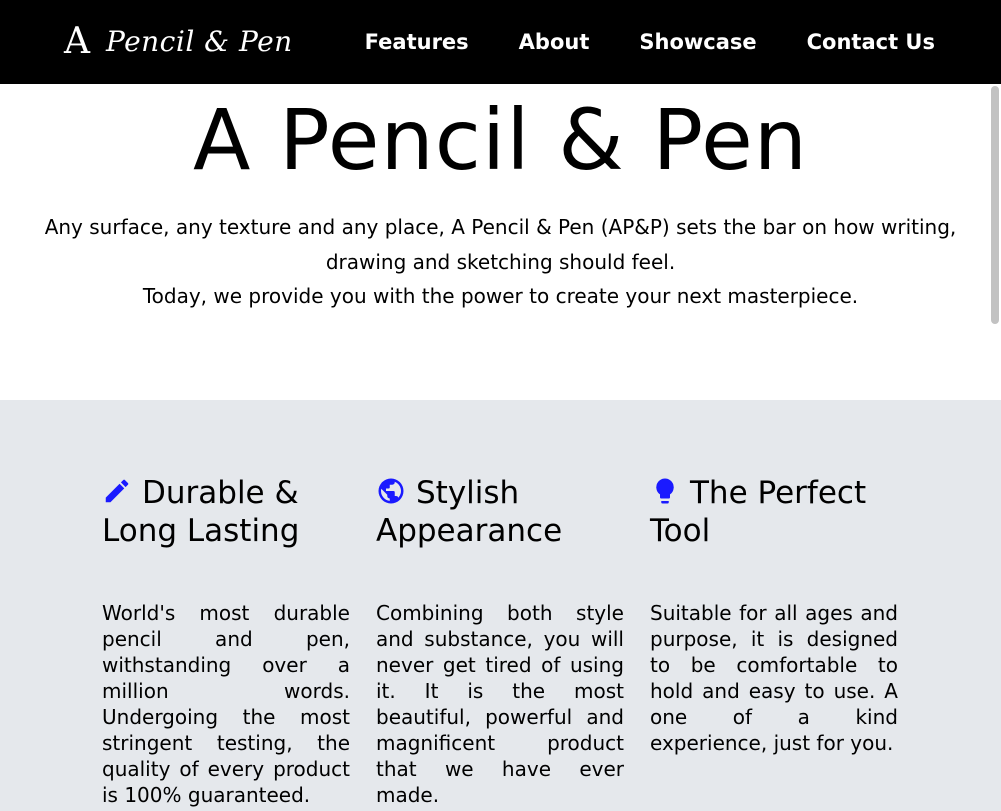  Describe the element at coordinates (117, 491) in the screenshot. I see `pencil-icon` at that location.